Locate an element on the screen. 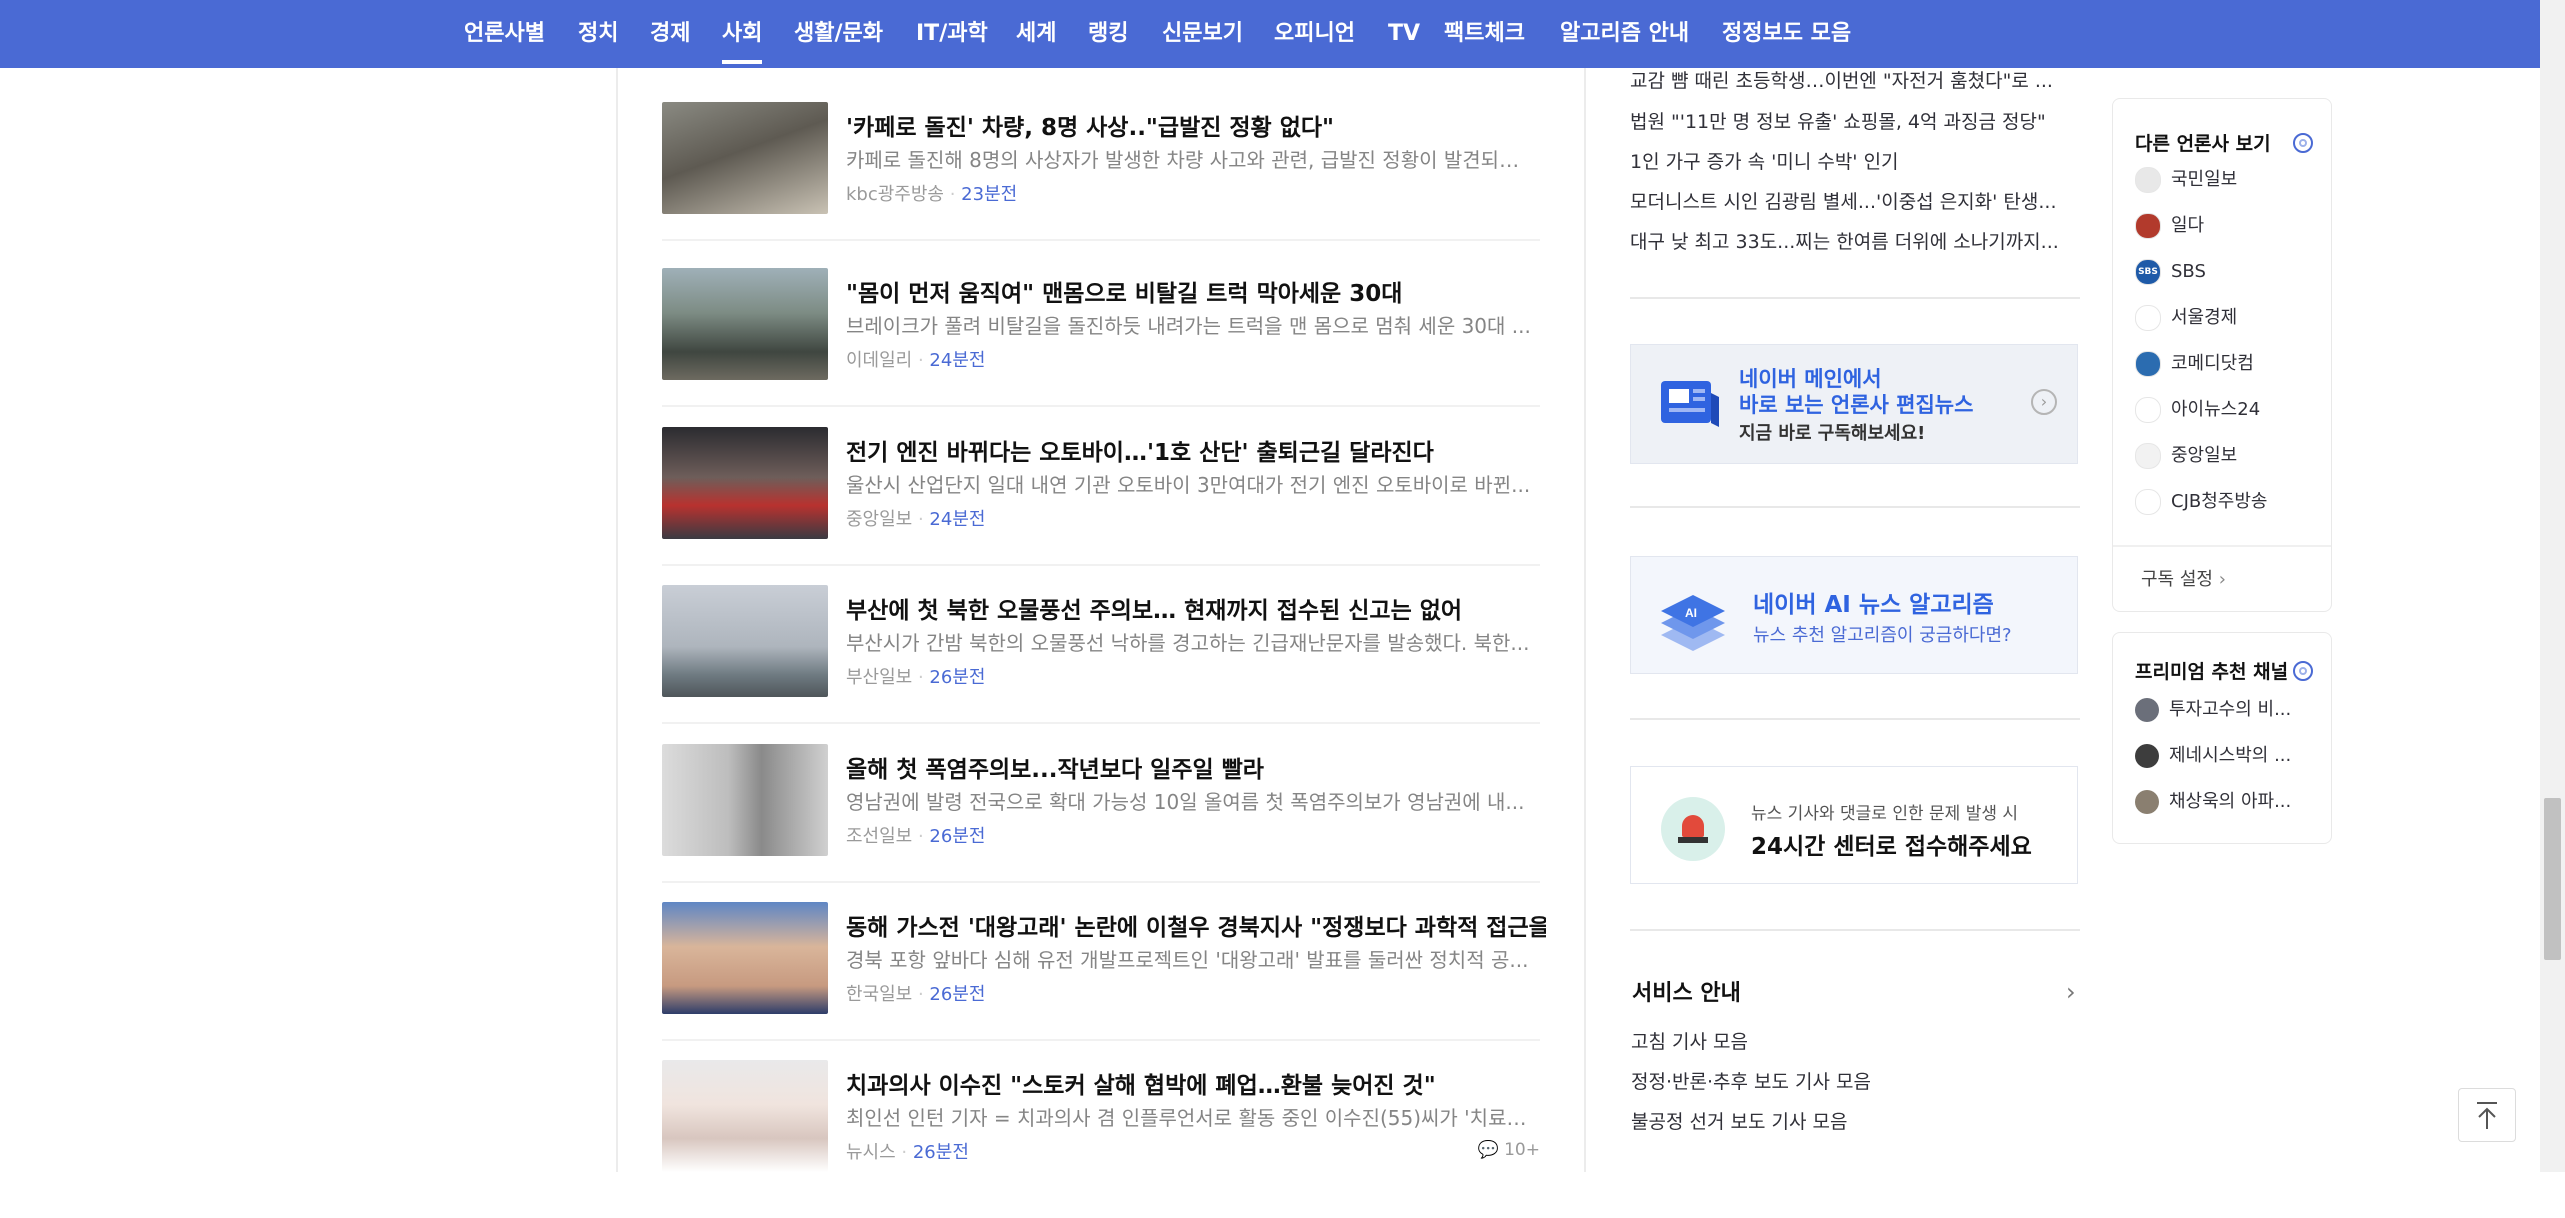 This screenshot has height=1218, width=2565. article-title: 치과의사 이수진 "스토커 살해 협박에 폐업…환불 늦어진 것" is located at coordinates (1196, 1083).